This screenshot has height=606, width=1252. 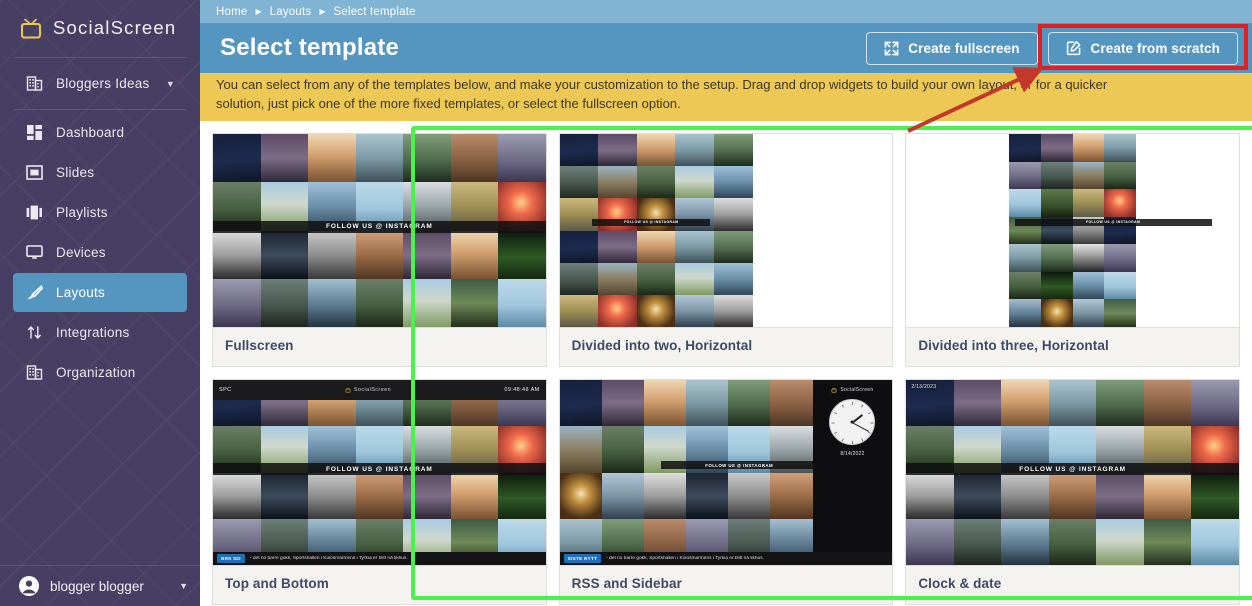 I want to click on topbar-brand: SocialScreen, so click(x=368, y=390).